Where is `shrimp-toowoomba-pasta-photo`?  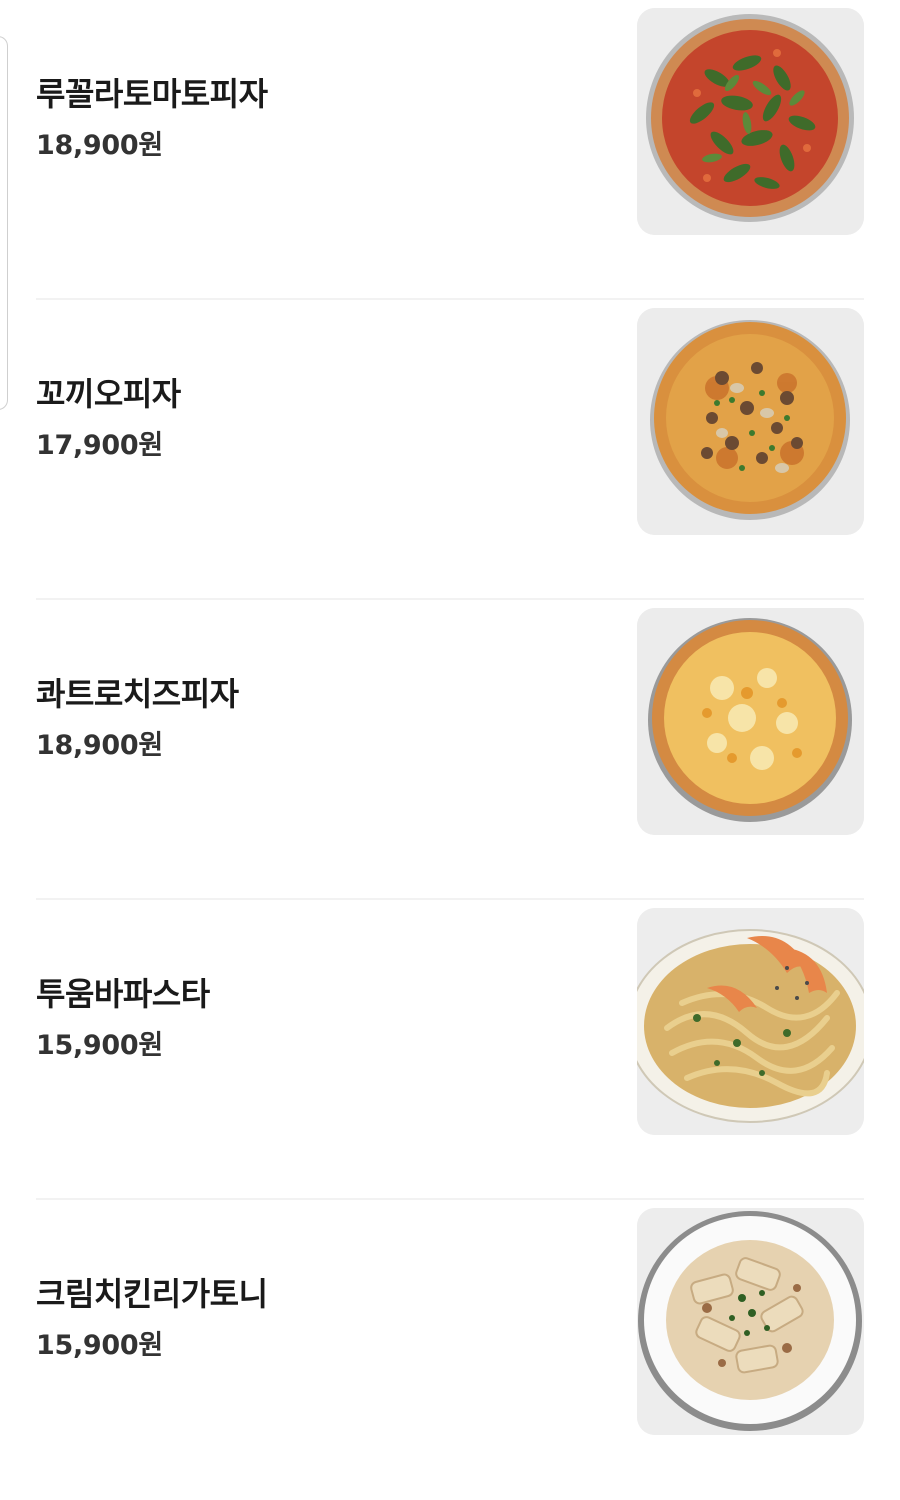 shrimp-toowoomba-pasta-photo is located at coordinates (750, 1021).